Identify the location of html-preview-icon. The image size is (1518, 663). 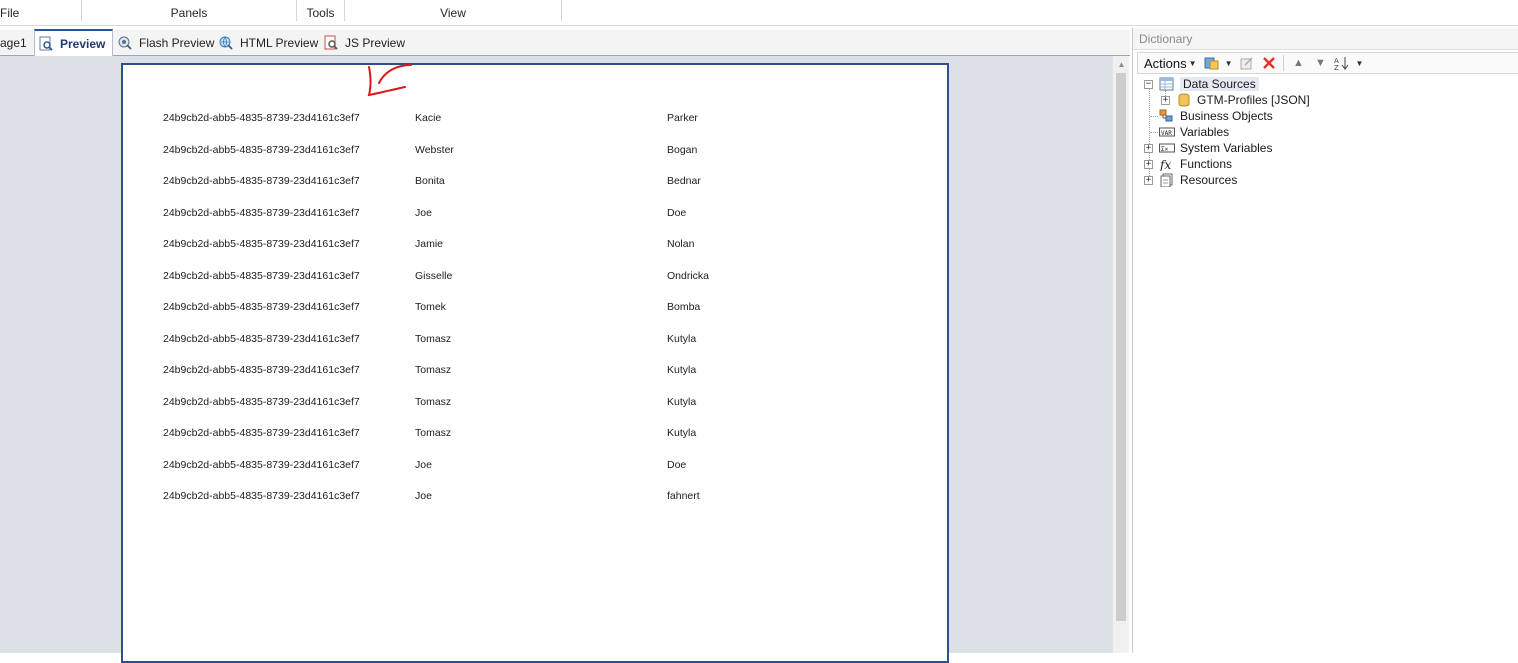
(226, 43).